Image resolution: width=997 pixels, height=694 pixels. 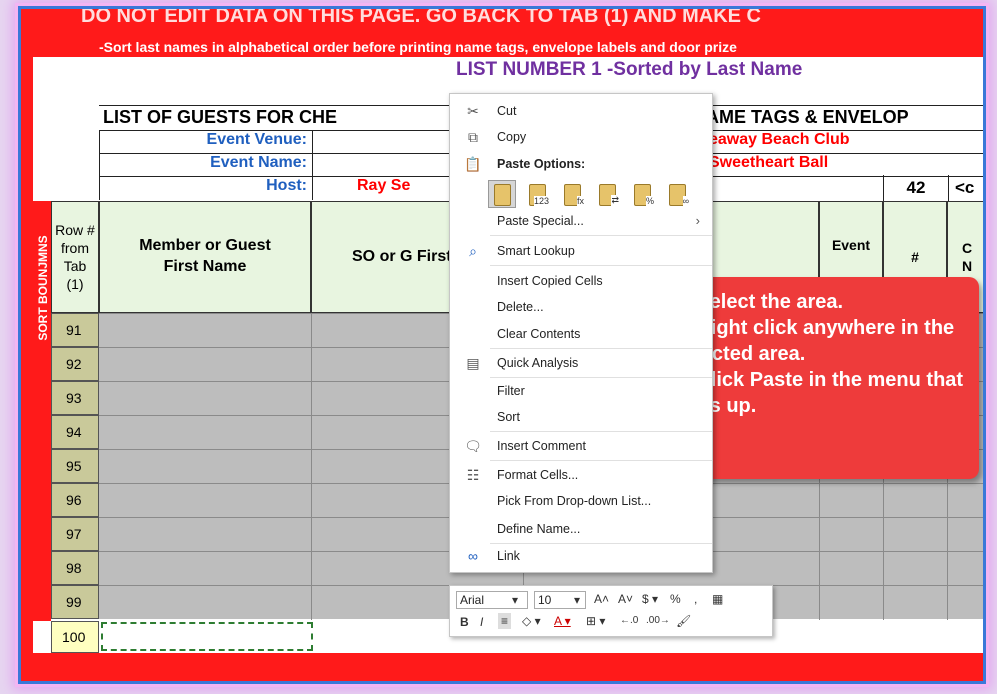 I want to click on host-value: Ray Se, so click(x=384, y=185).